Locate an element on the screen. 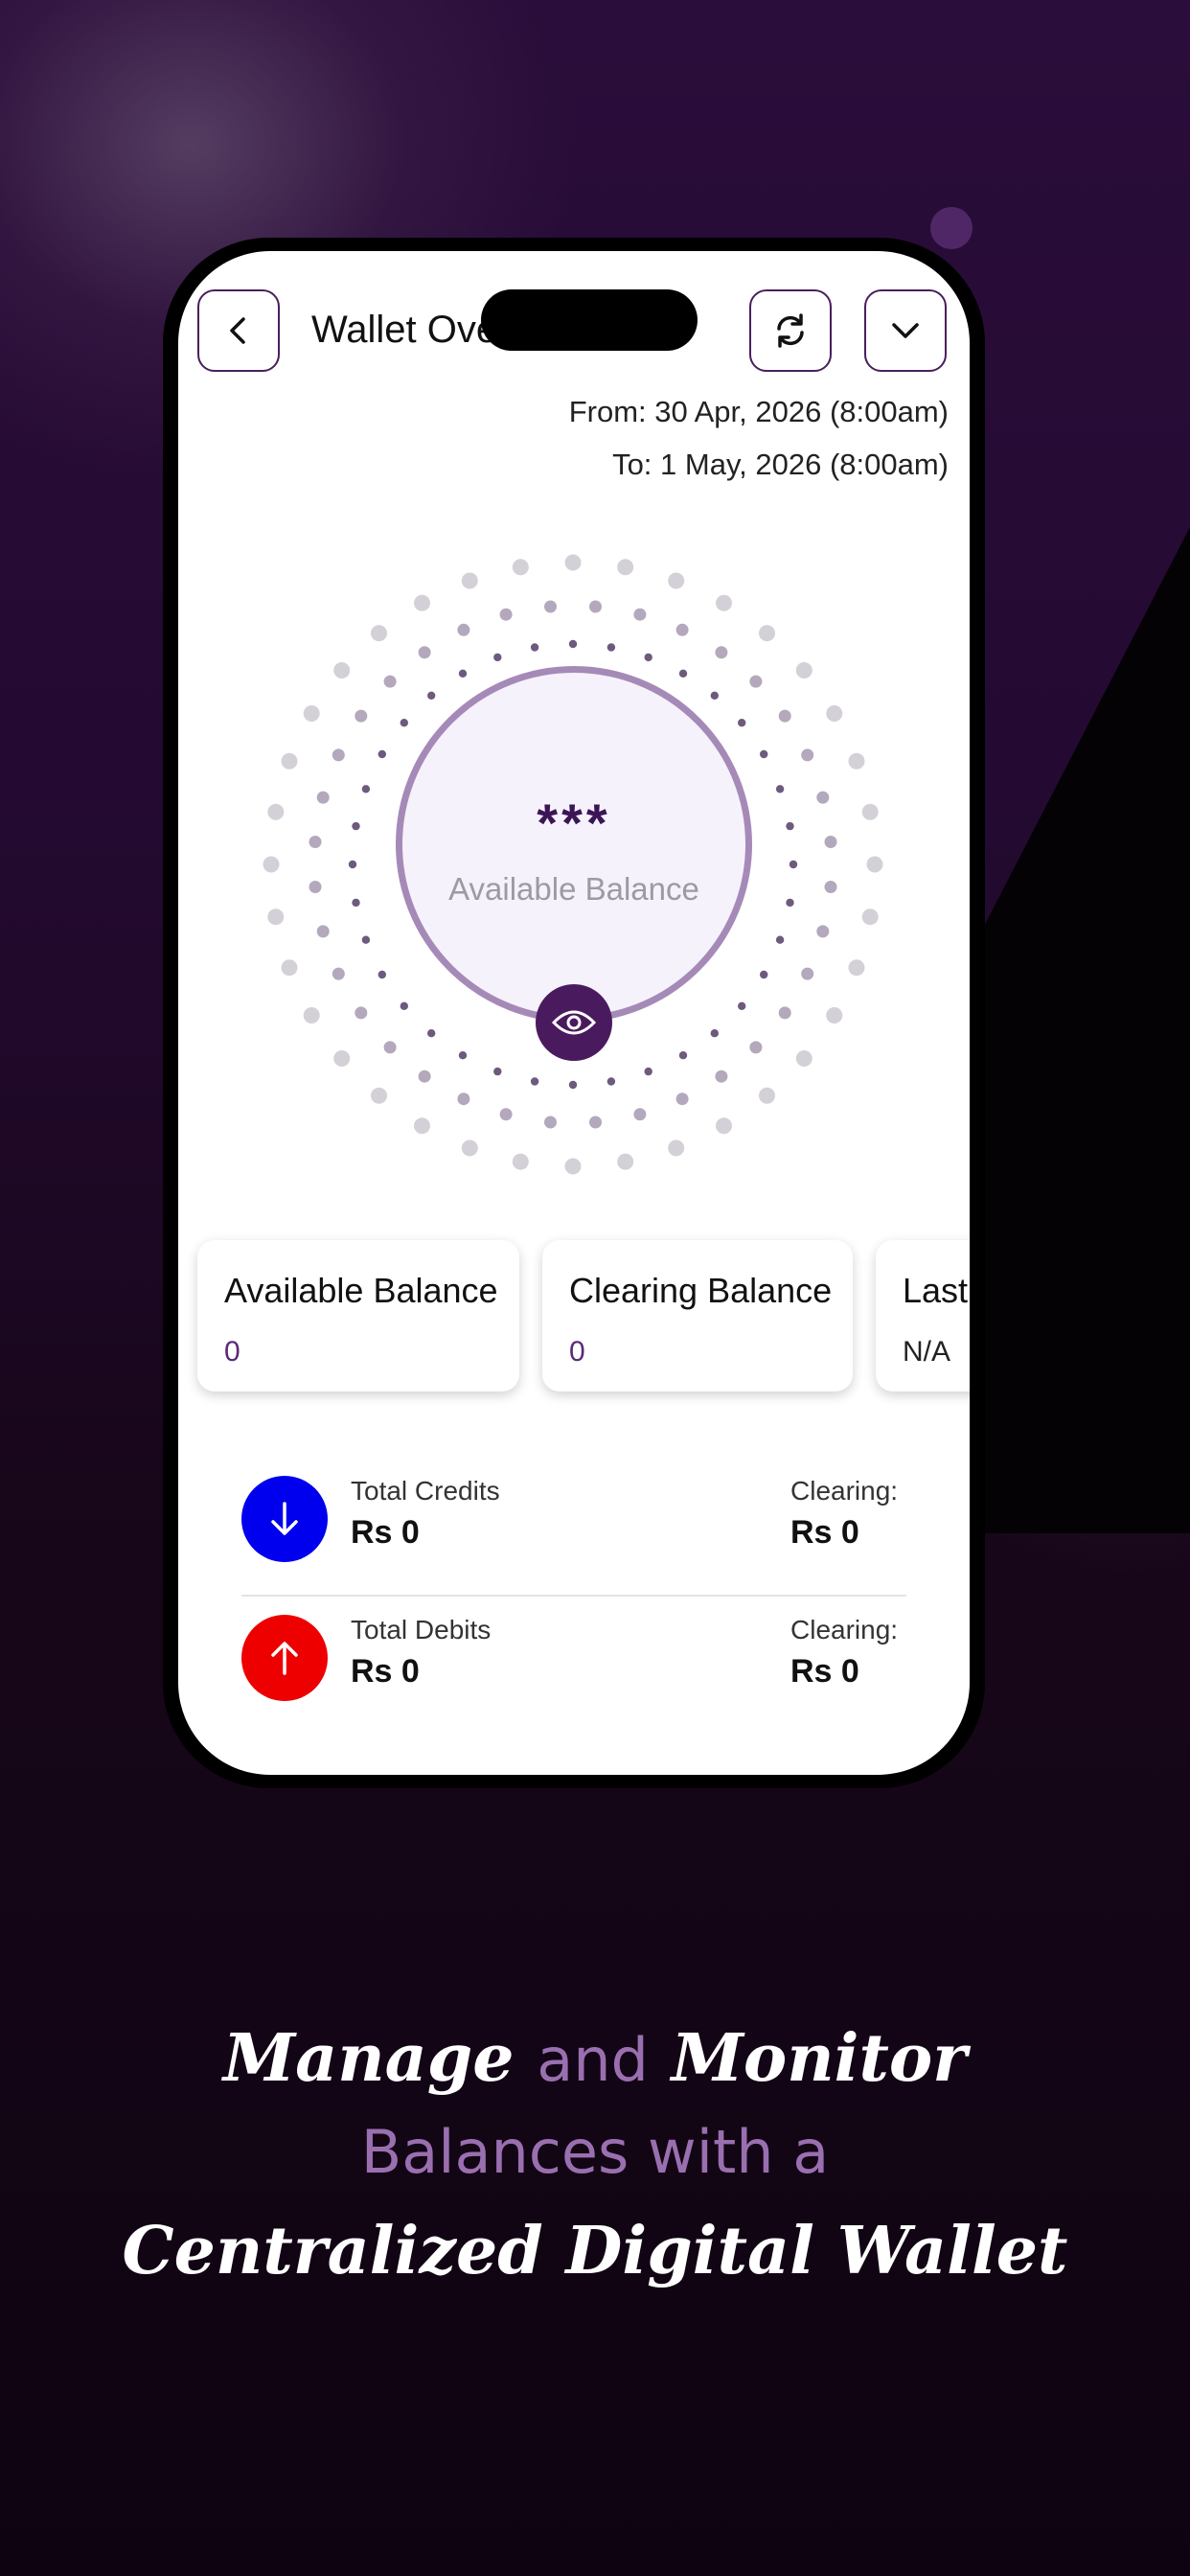  card-available-balance: Available Balance 0 is located at coordinates (358, 1316).